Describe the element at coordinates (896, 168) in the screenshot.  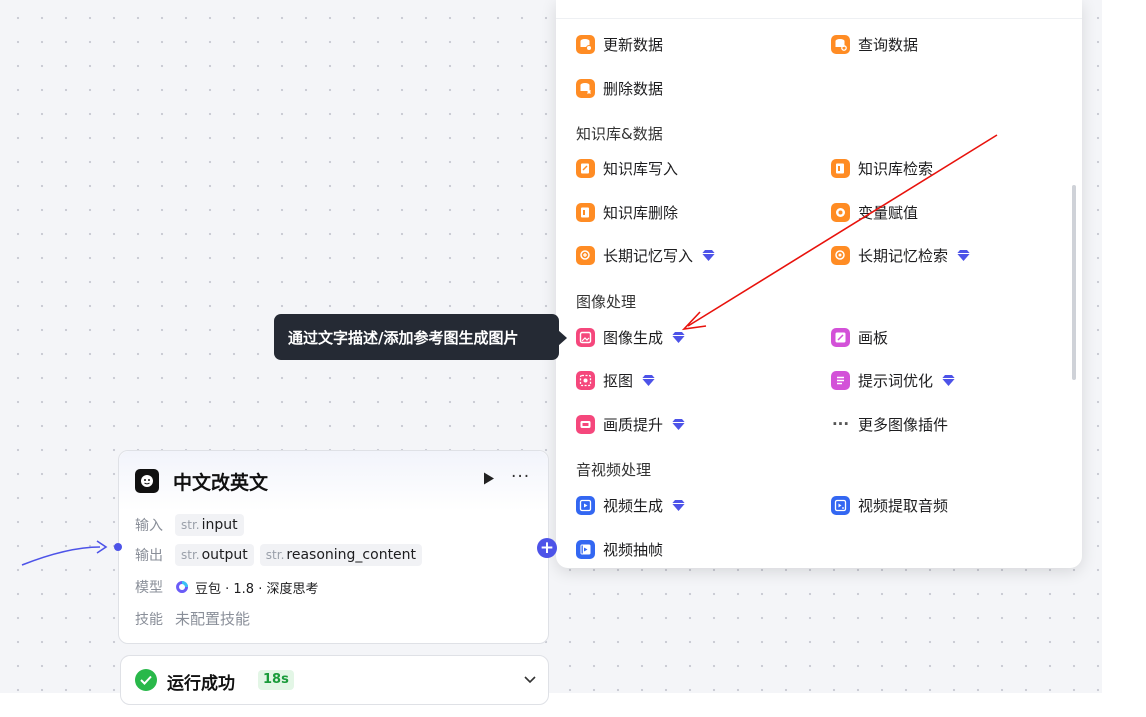
I see `palette-item-label: 知识库检索` at that location.